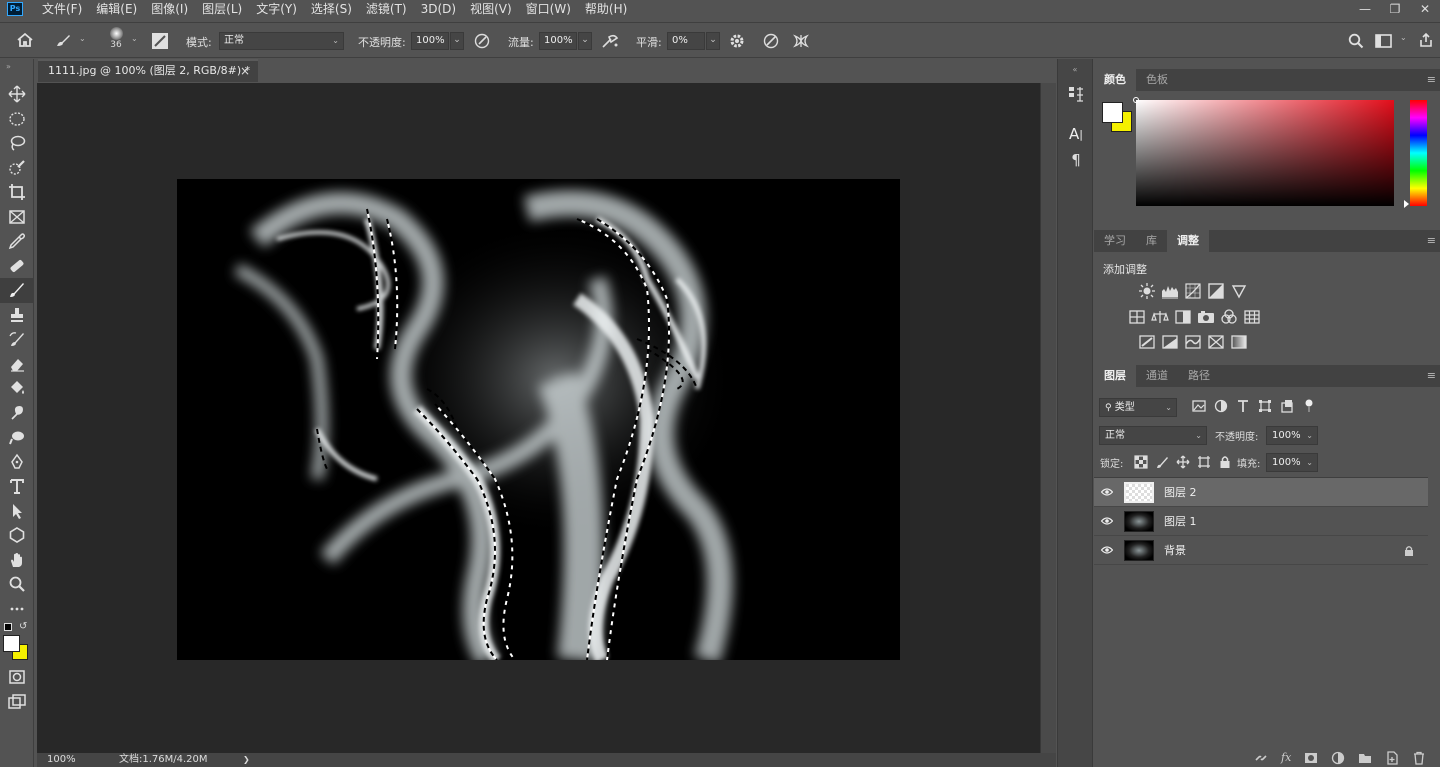 The height and width of the screenshot is (767, 1440). I want to click on exposure-icon, so click(1216, 291).